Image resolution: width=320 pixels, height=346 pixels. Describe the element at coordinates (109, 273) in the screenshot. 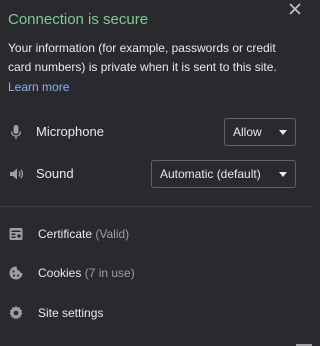

I see `cookies-count: (7 in use)` at that location.